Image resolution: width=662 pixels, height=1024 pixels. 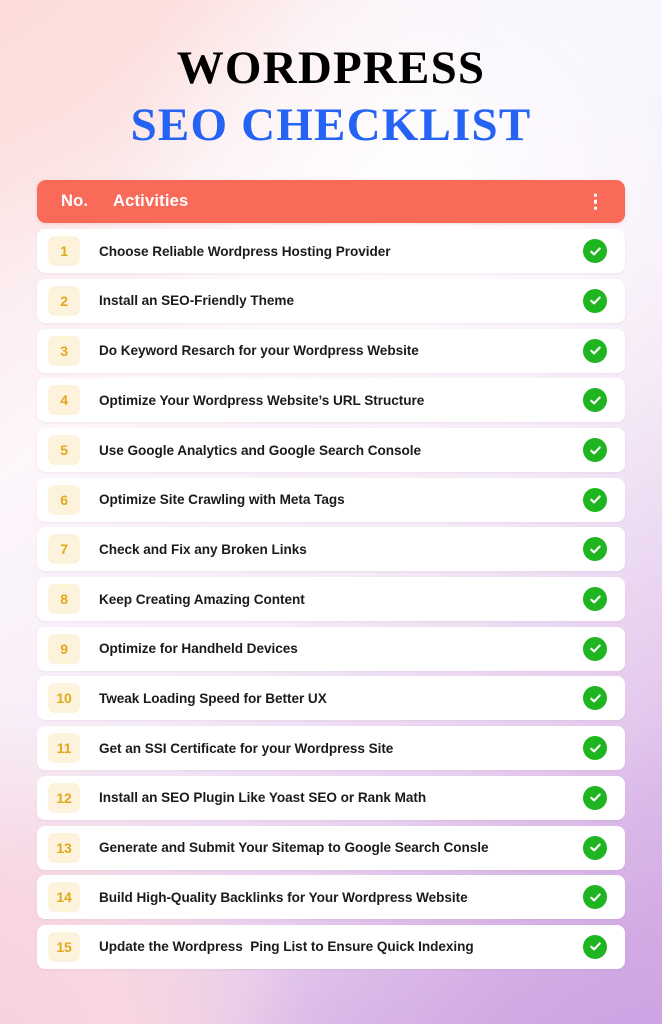 I want to click on row-number-badge: 4, so click(x=64, y=400).